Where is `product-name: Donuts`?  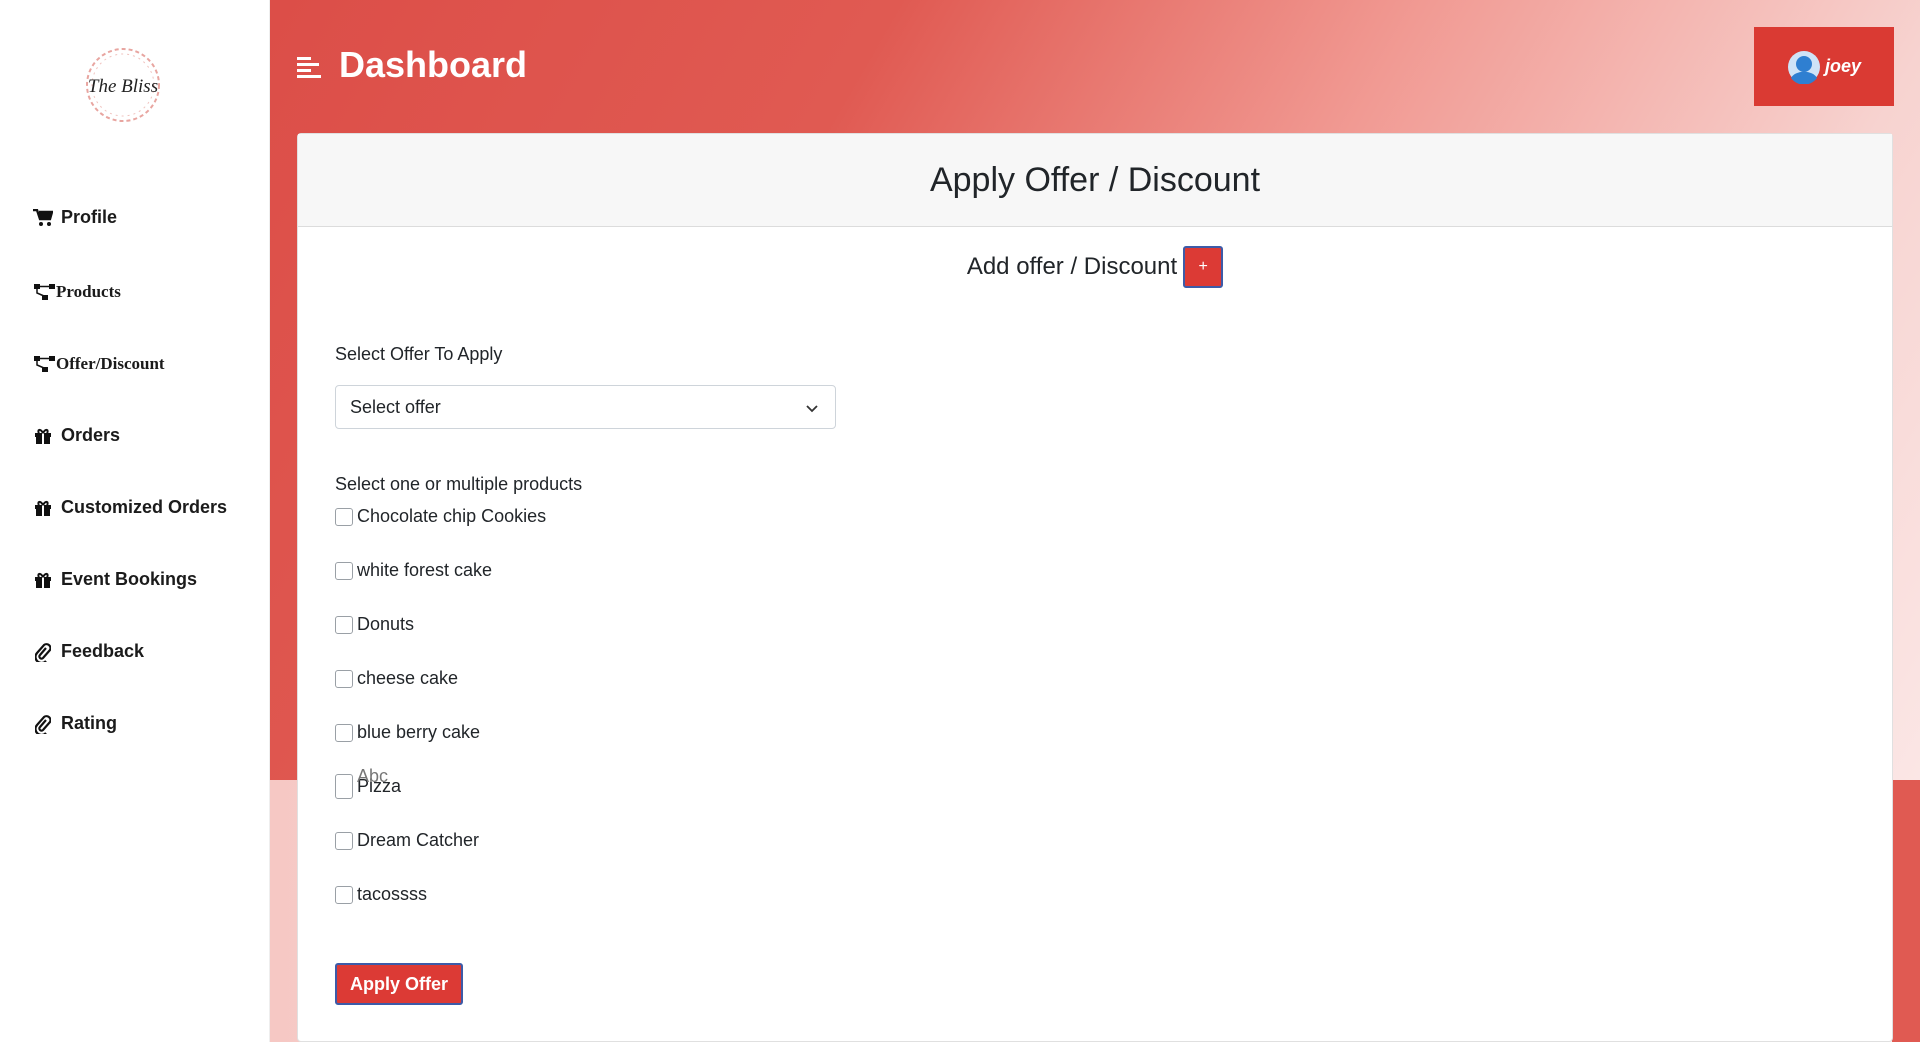 product-name: Donuts is located at coordinates (386, 624).